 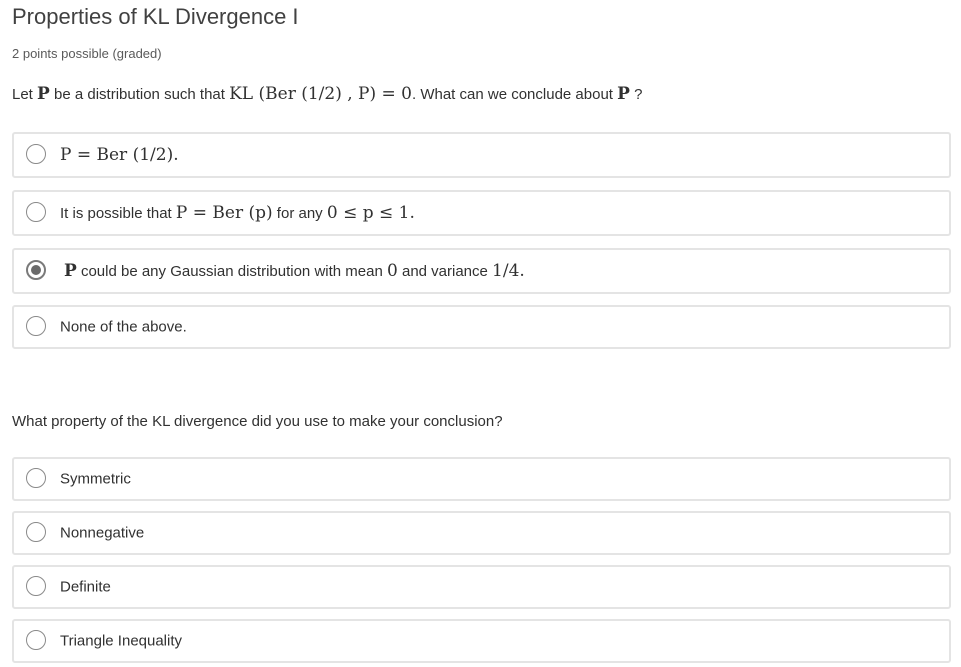 I want to click on math-text: P = Ber (1/2)., so click(x=119, y=155).